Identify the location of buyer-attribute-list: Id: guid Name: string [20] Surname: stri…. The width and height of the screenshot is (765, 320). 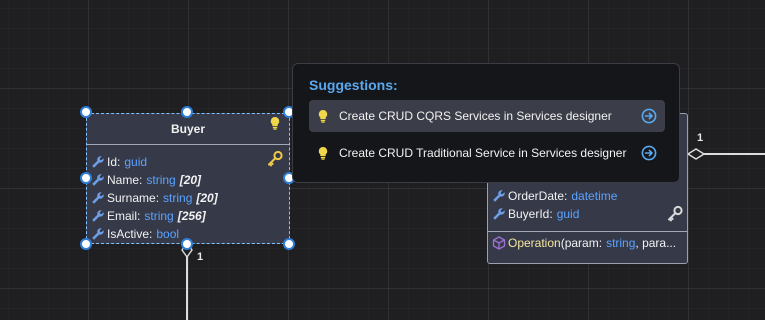
(188, 194).